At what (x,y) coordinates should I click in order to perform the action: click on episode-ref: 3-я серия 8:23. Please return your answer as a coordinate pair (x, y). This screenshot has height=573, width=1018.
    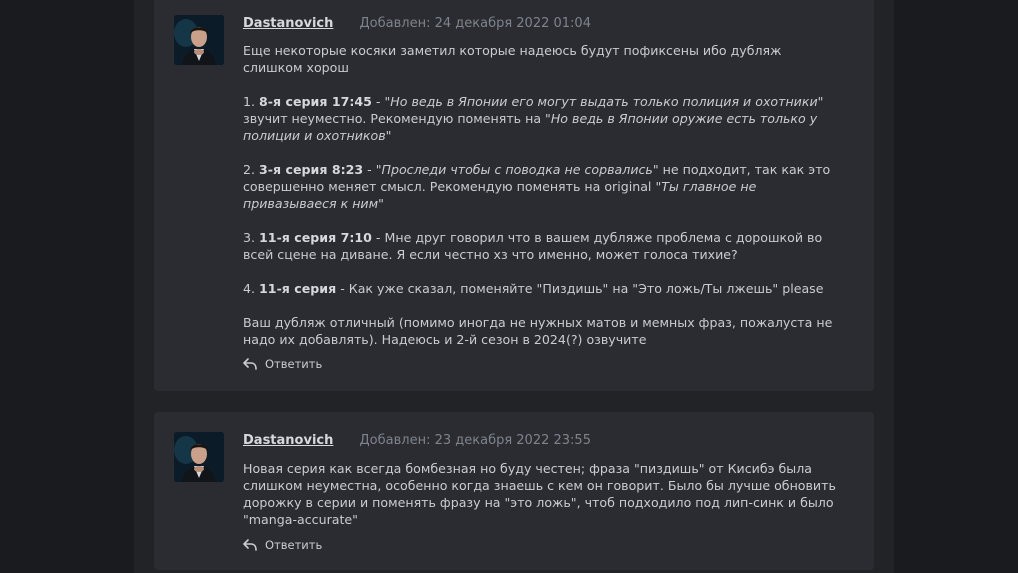
    Looking at the image, I should click on (311, 169).